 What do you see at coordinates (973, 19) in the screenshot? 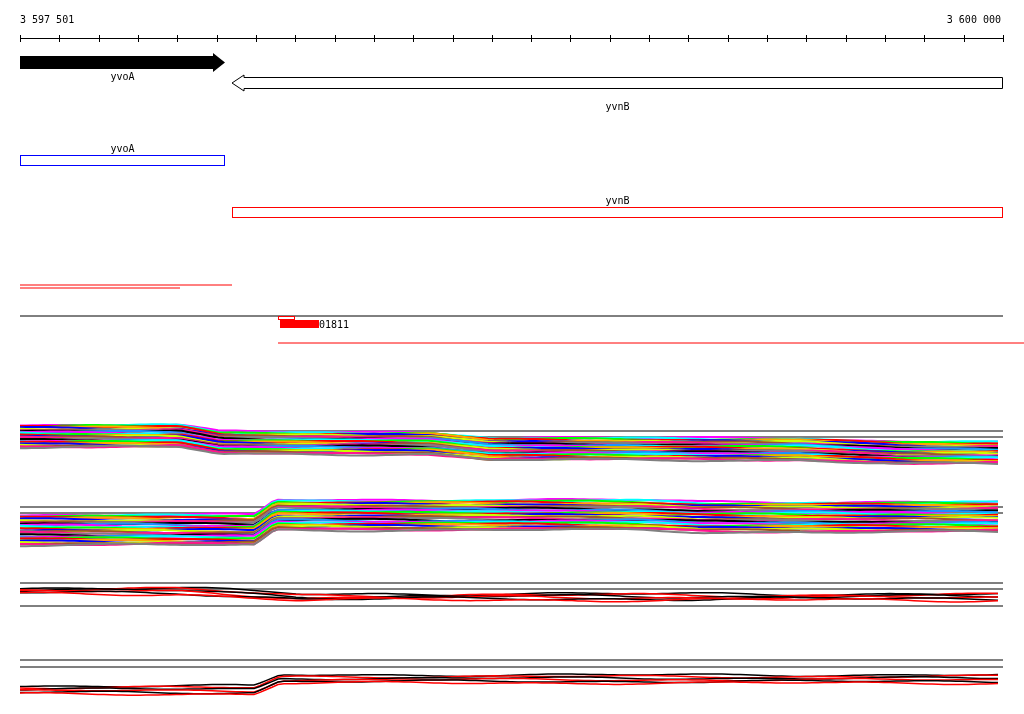
I see `ruler-end-label: 3 600 000` at bounding box center [973, 19].